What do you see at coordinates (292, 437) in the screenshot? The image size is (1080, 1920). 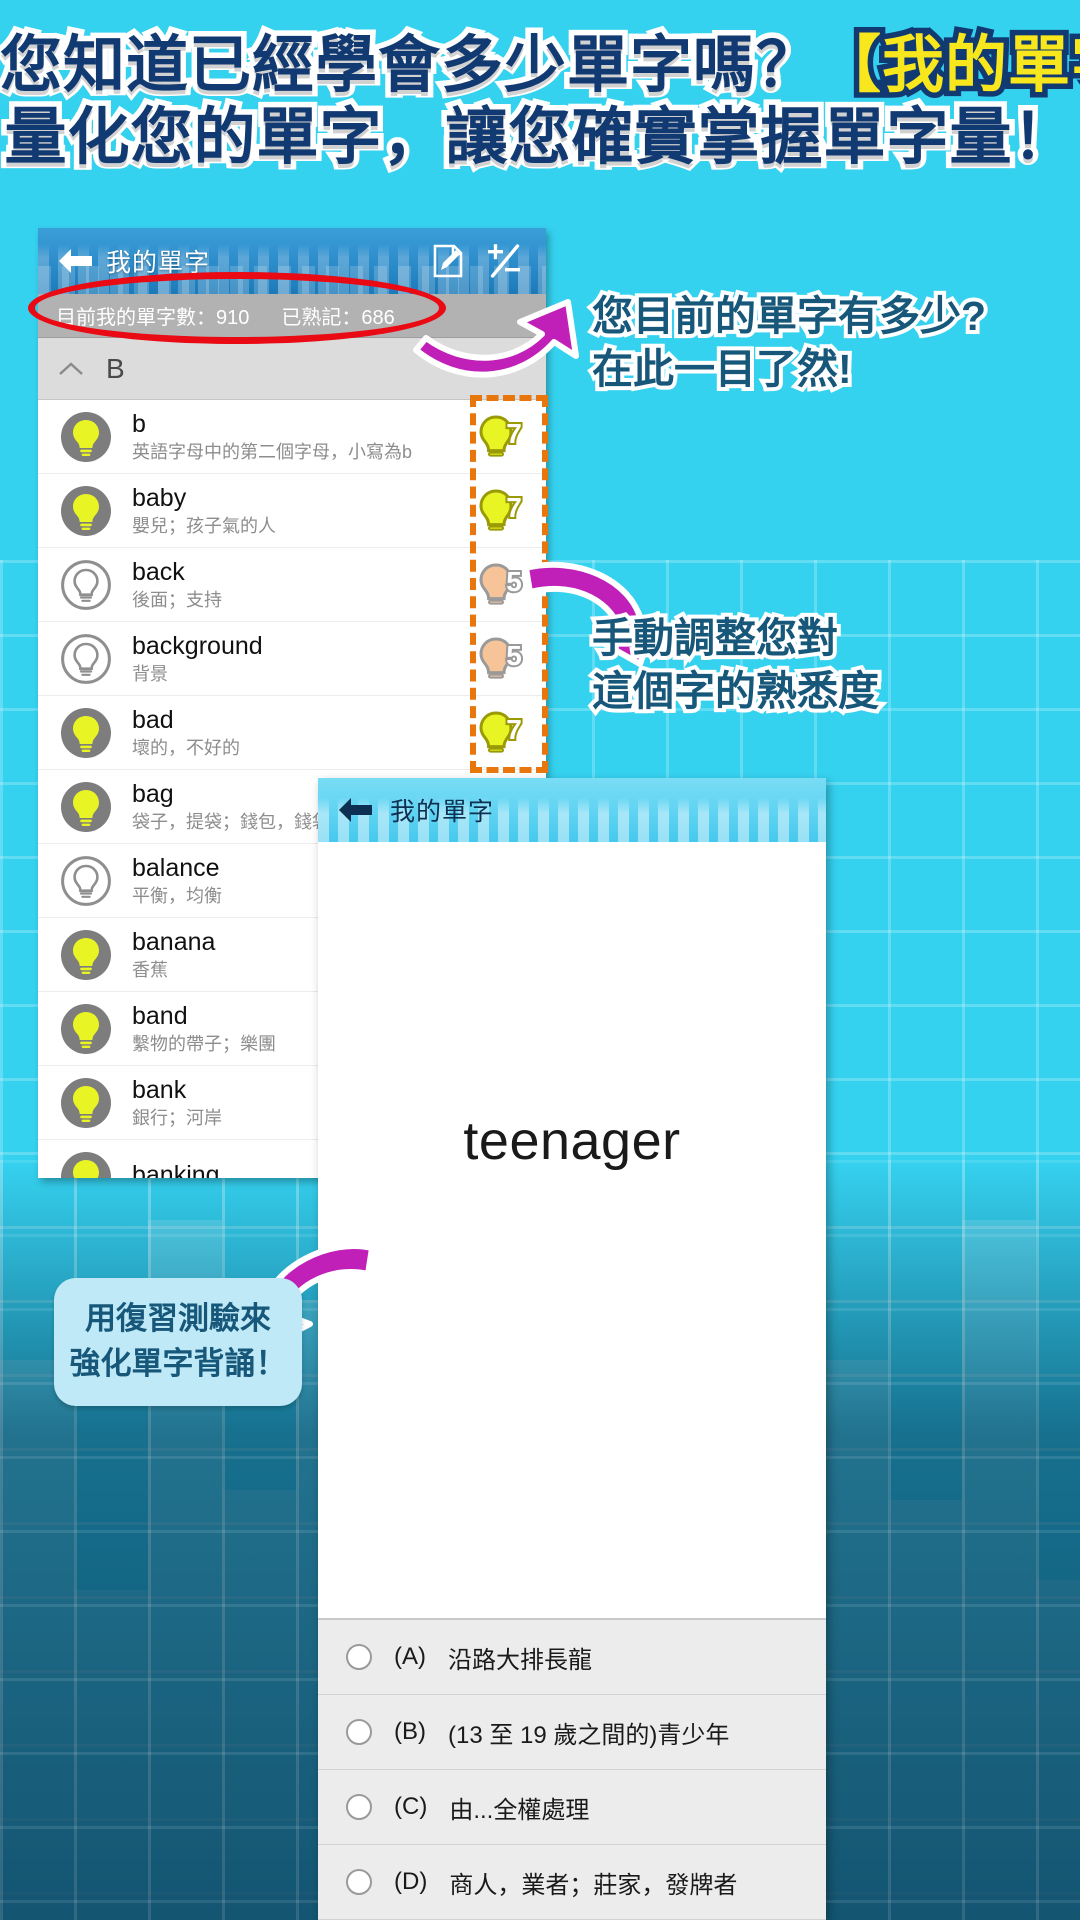 I see `word-list-item: b 英語字母中的第二個字母，小寫為b 7` at bounding box center [292, 437].